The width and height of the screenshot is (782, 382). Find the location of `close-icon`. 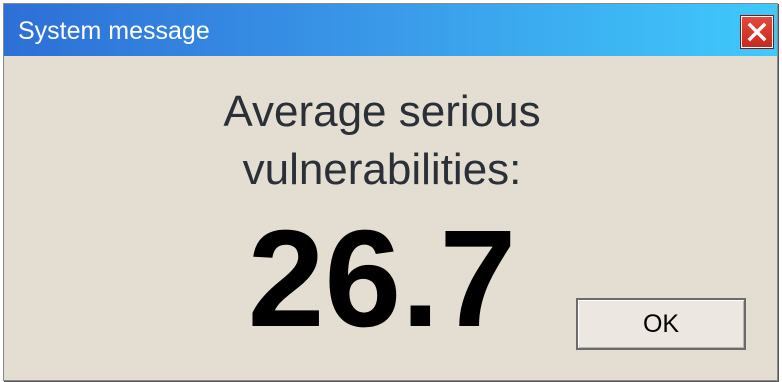

close-icon is located at coordinates (757, 32).